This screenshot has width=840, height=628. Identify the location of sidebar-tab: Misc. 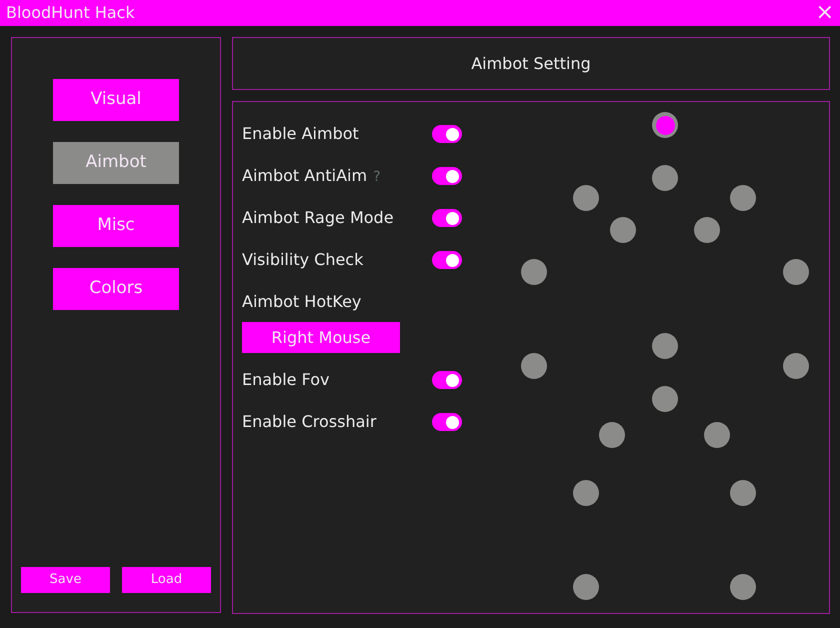
(116, 226).